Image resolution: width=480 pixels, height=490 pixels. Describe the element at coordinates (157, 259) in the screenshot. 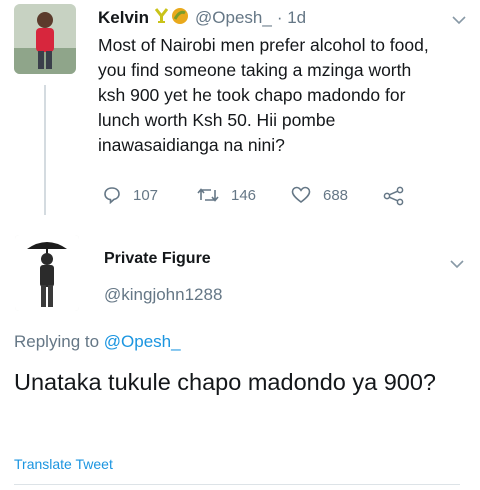

I see `reply-author-name: Private Figure` at that location.